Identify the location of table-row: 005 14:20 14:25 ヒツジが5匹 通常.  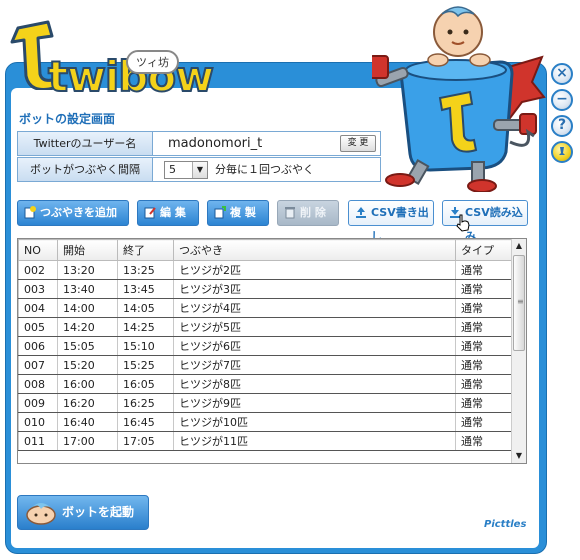
(265, 327).